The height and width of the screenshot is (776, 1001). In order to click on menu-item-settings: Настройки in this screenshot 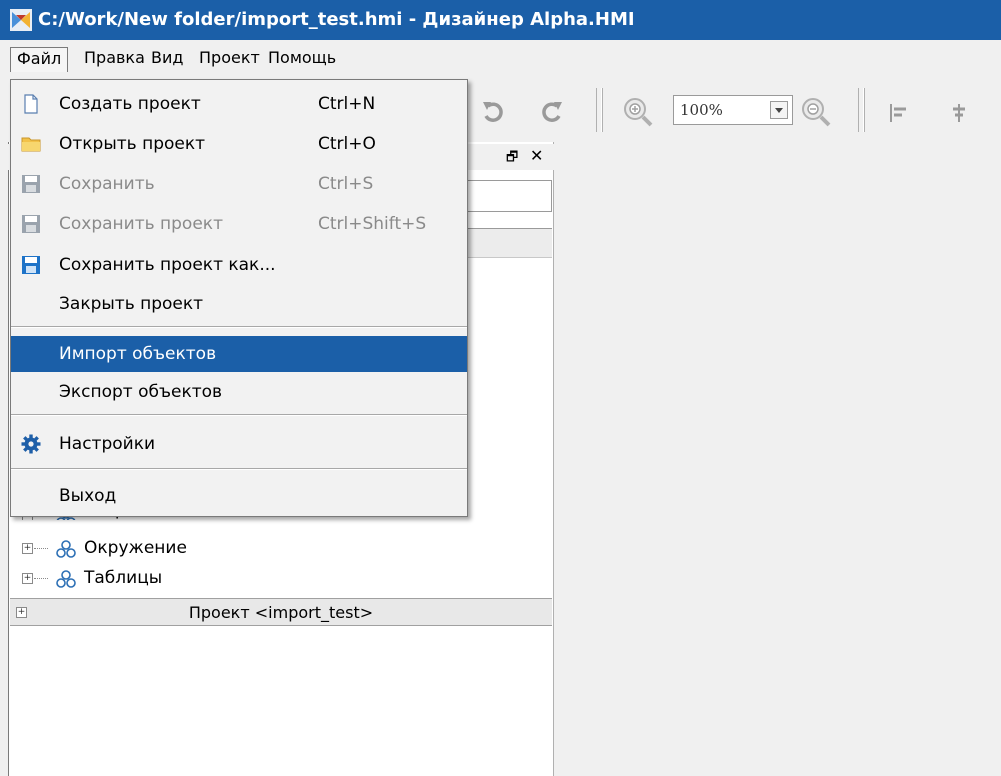, I will do `click(239, 444)`.